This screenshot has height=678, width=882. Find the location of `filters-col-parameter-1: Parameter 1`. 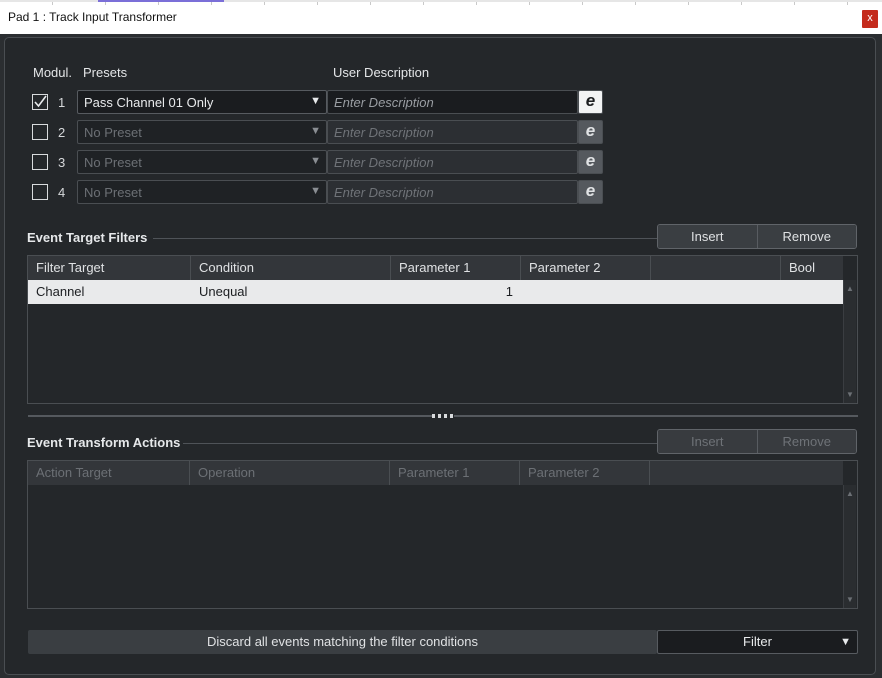

filters-col-parameter-1: Parameter 1 is located at coordinates (456, 268).